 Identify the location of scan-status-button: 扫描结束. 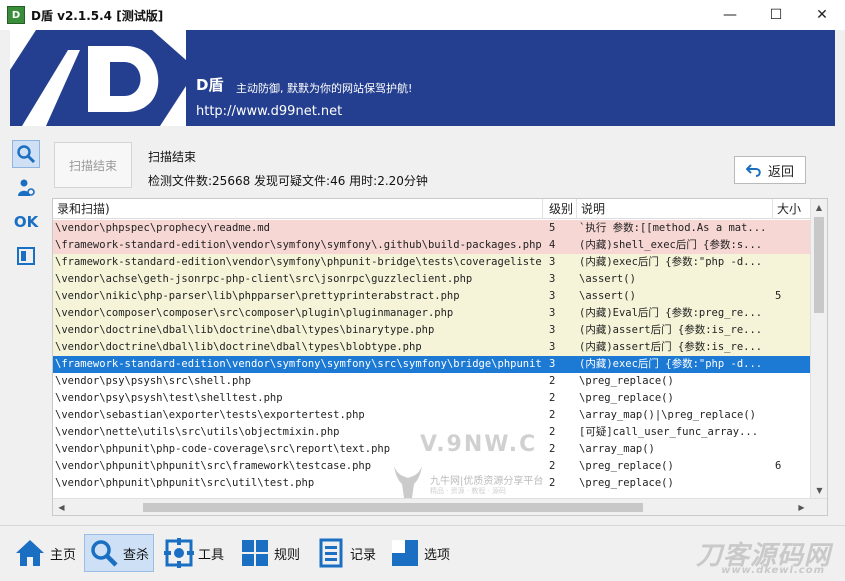
(93, 165).